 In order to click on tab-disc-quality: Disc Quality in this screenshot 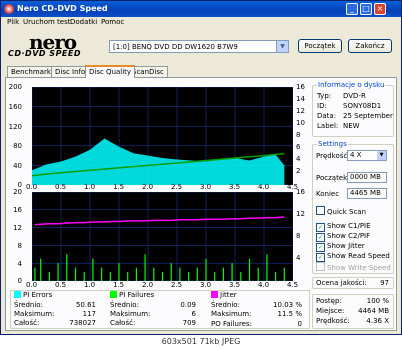, I will do `click(110, 71)`.